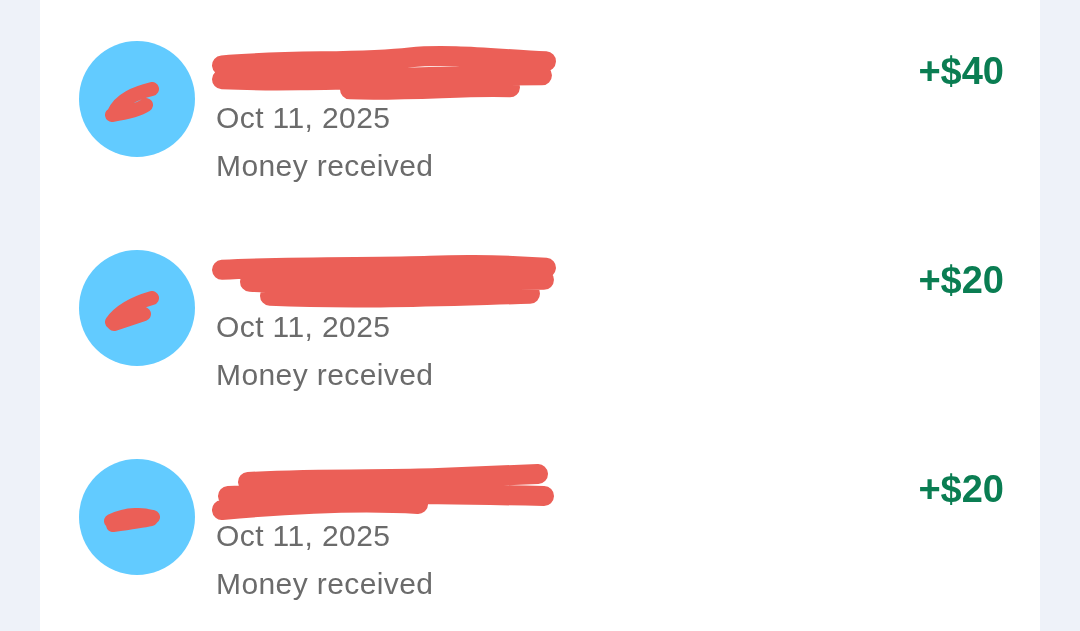  I want to click on transaction-amount: +$40, so click(961, 71).